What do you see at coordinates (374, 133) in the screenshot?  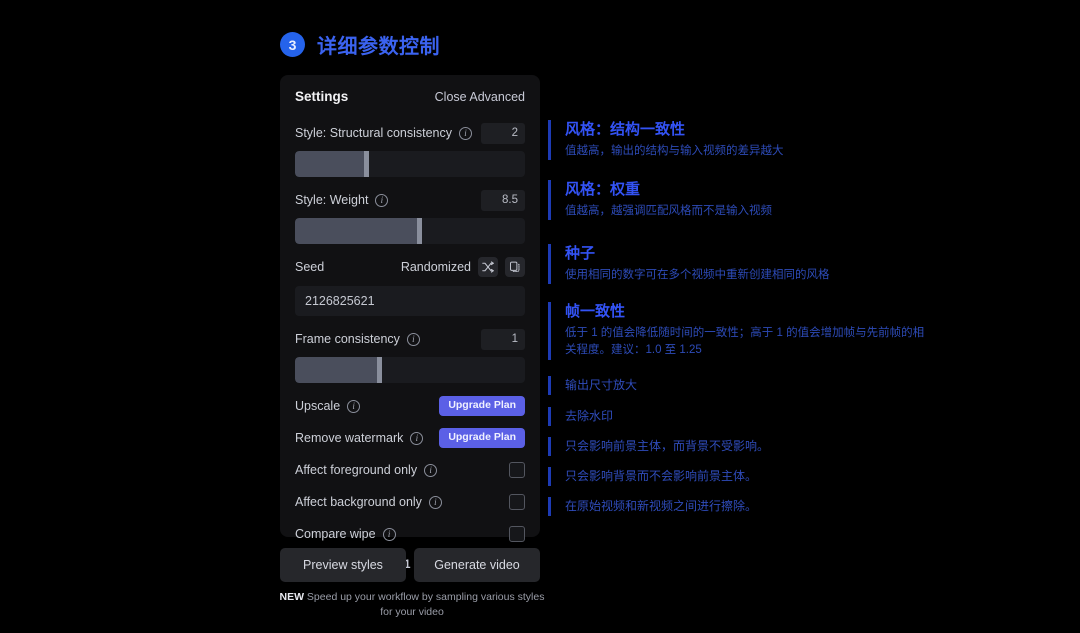 I see `structural-consistency-label: Style: Structural consistency` at bounding box center [374, 133].